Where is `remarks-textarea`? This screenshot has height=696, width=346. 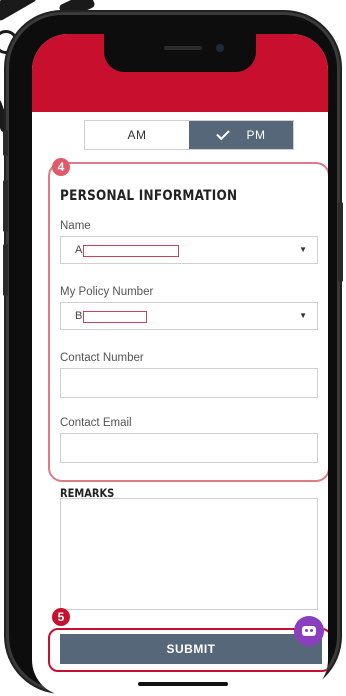 remarks-textarea is located at coordinates (189, 554).